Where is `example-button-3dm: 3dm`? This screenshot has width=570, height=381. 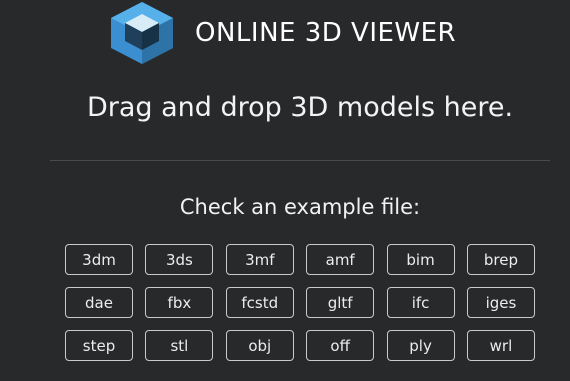
example-button-3dm: 3dm is located at coordinates (99, 259).